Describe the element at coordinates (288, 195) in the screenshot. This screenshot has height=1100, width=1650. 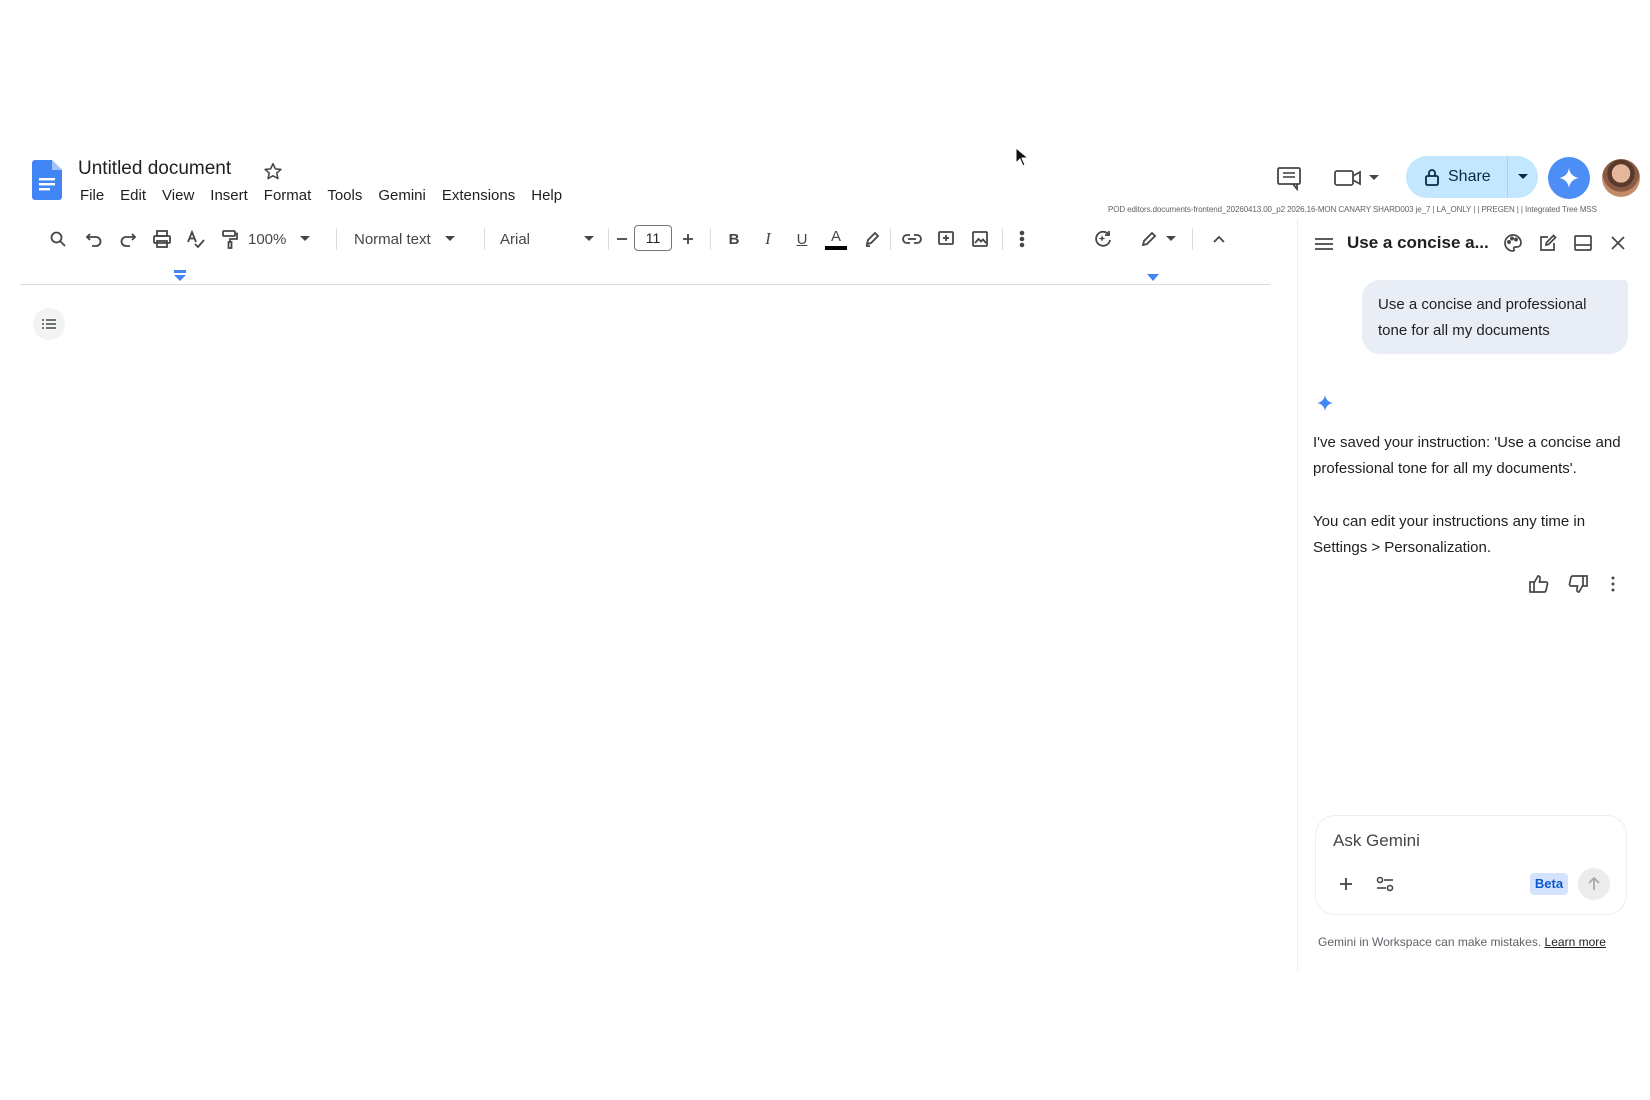
I see `menu-format: Format` at that location.